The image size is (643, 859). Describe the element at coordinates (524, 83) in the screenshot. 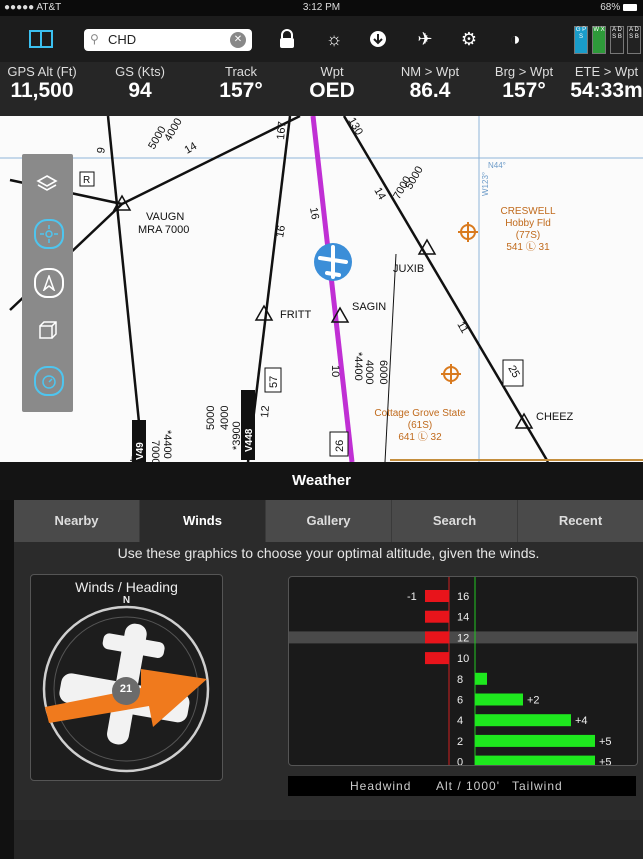

I see `bearing-to-waypoint-cell: Brg > Wpt 157°` at that location.